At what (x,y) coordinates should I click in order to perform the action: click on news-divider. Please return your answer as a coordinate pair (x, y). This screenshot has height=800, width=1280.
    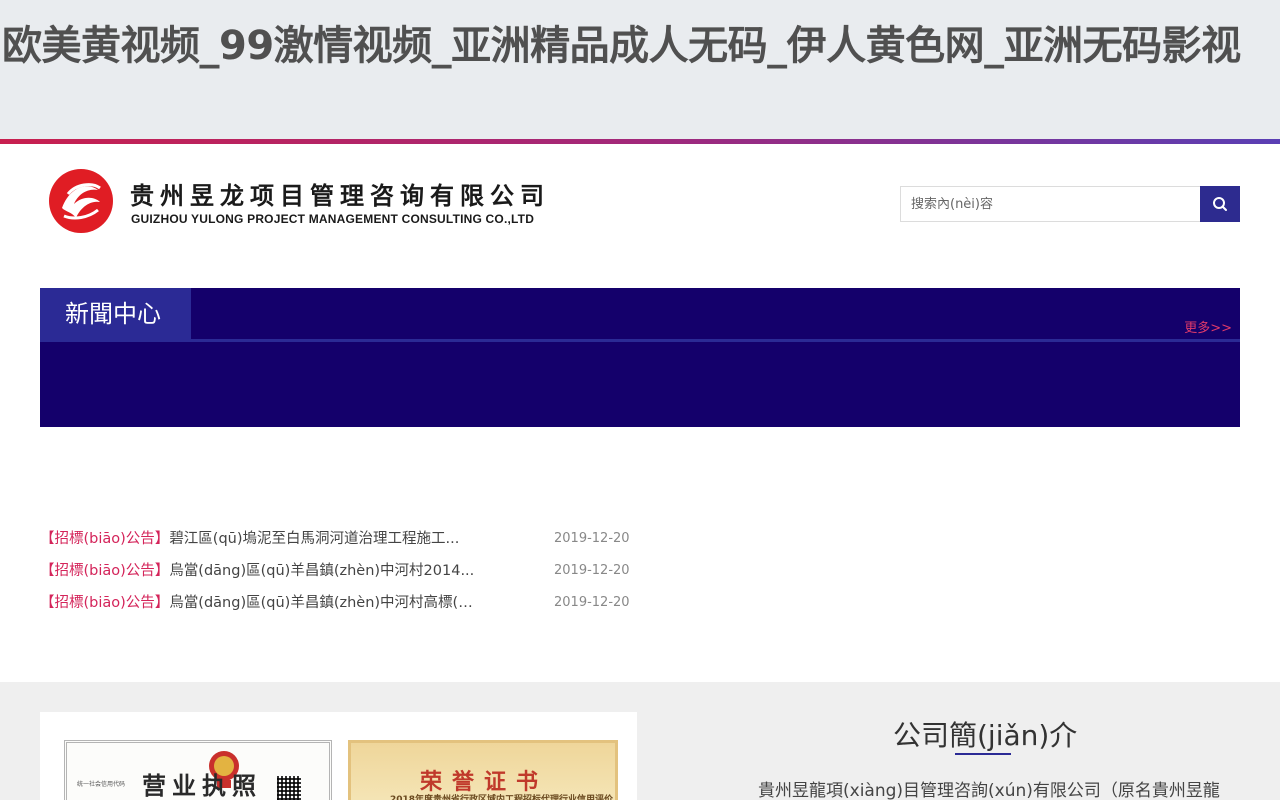
    Looking at the image, I should click on (640, 340).